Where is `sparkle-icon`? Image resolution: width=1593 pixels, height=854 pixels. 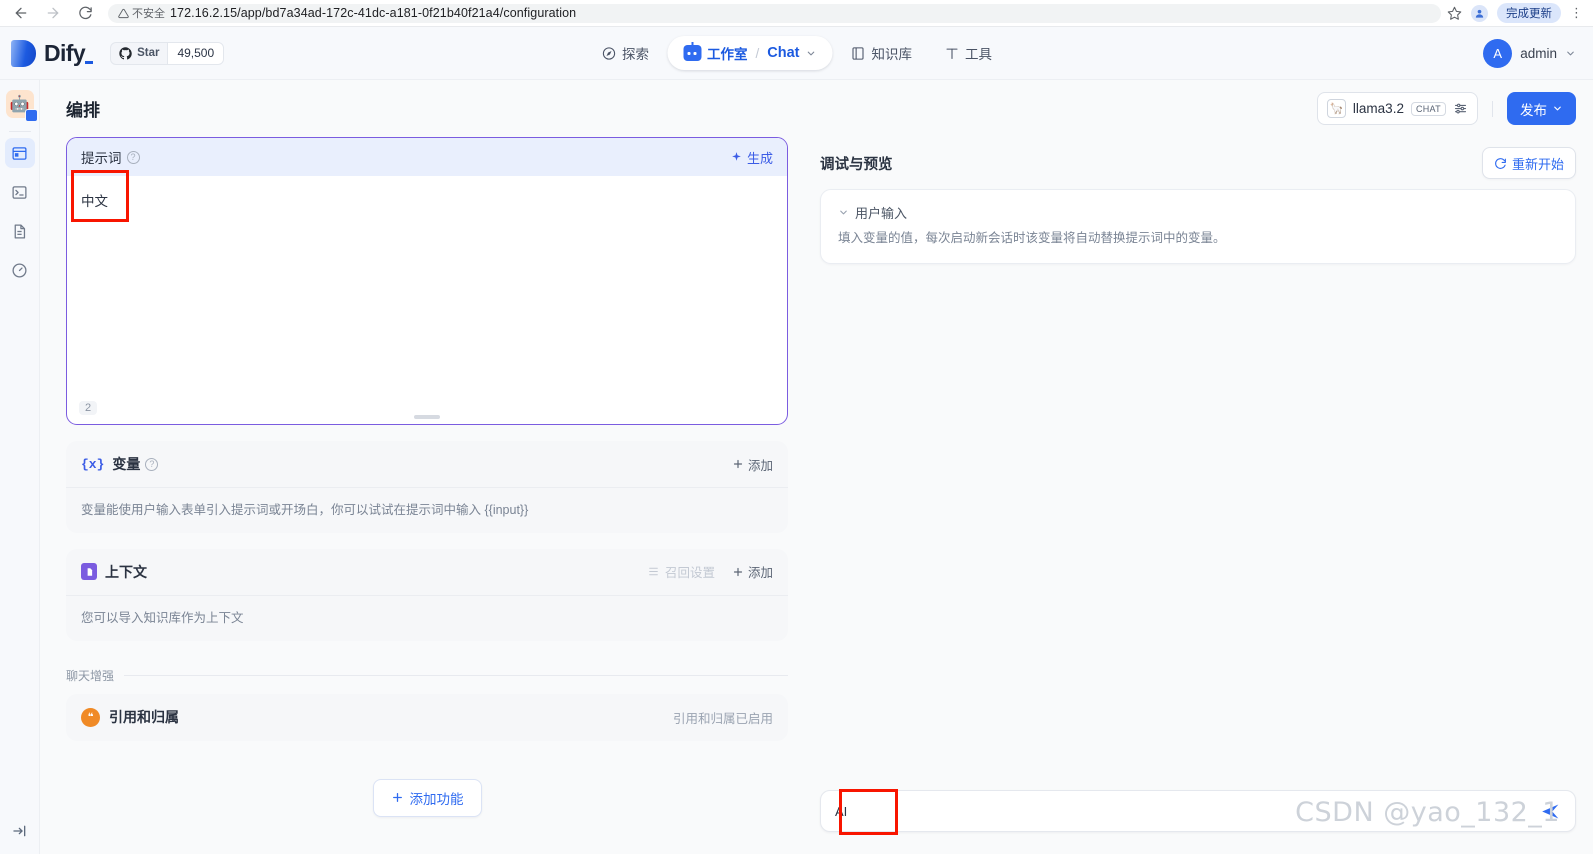 sparkle-icon is located at coordinates (736, 156).